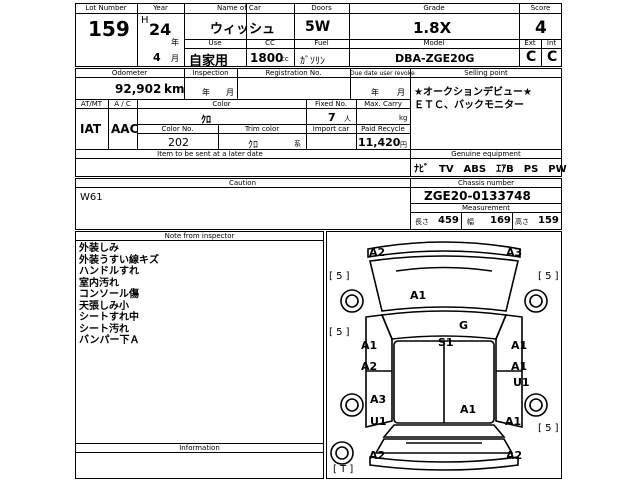 The image size is (640, 480). I want to click on max-carry-unit: kg, so click(403, 118).